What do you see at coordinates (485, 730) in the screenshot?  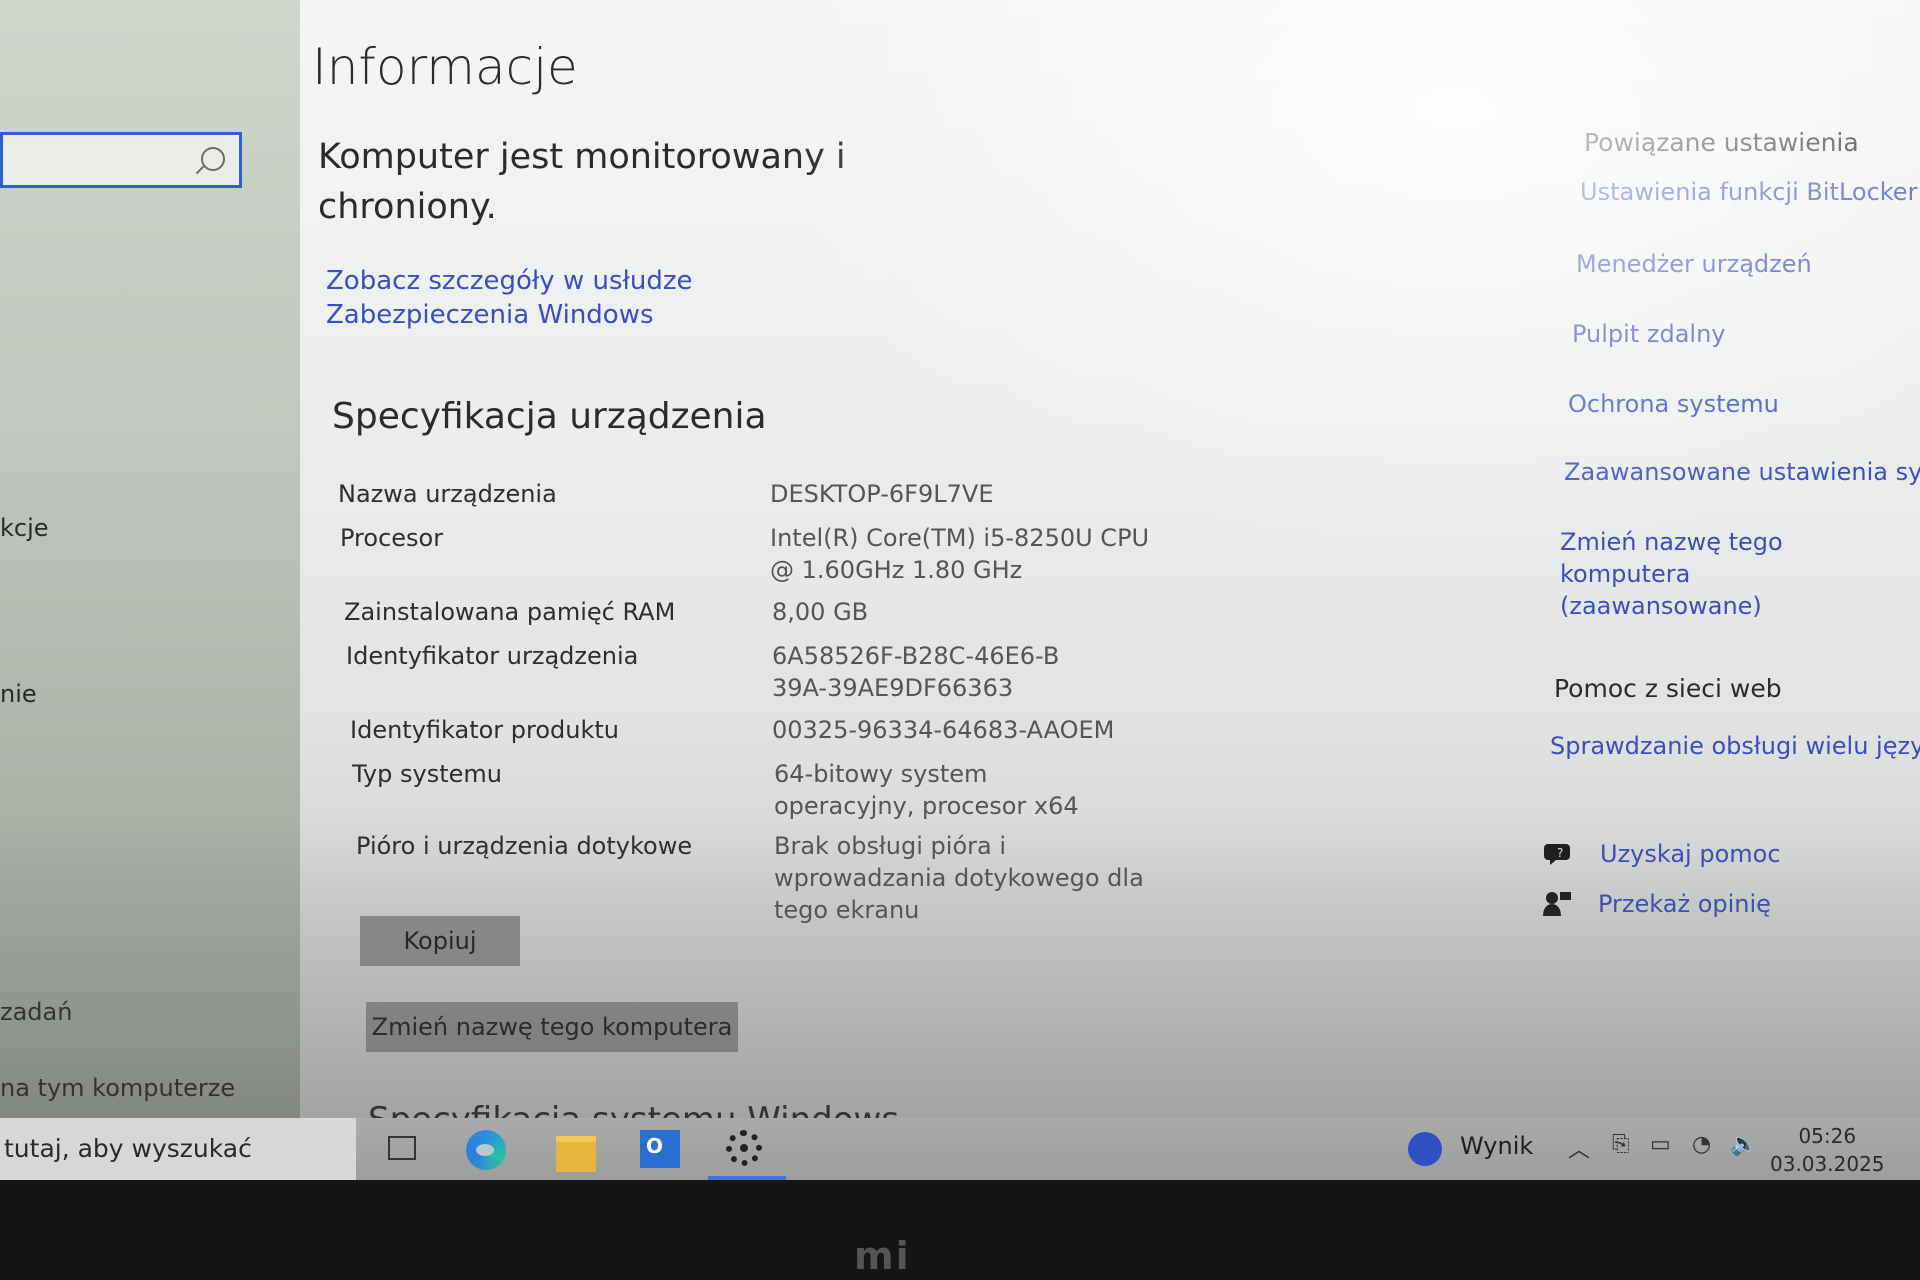 I see `spec-label-product-id: Identyfikator produktu` at bounding box center [485, 730].